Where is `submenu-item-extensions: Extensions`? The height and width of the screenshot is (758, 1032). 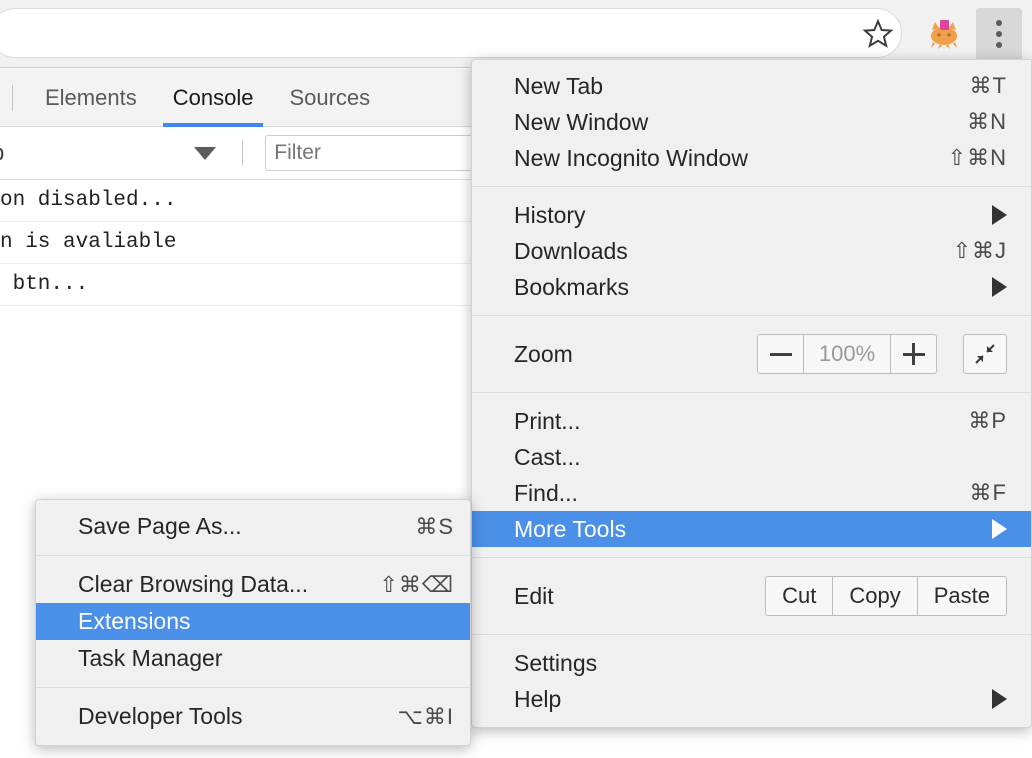 submenu-item-extensions: Extensions is located at coordinates (253, 621).